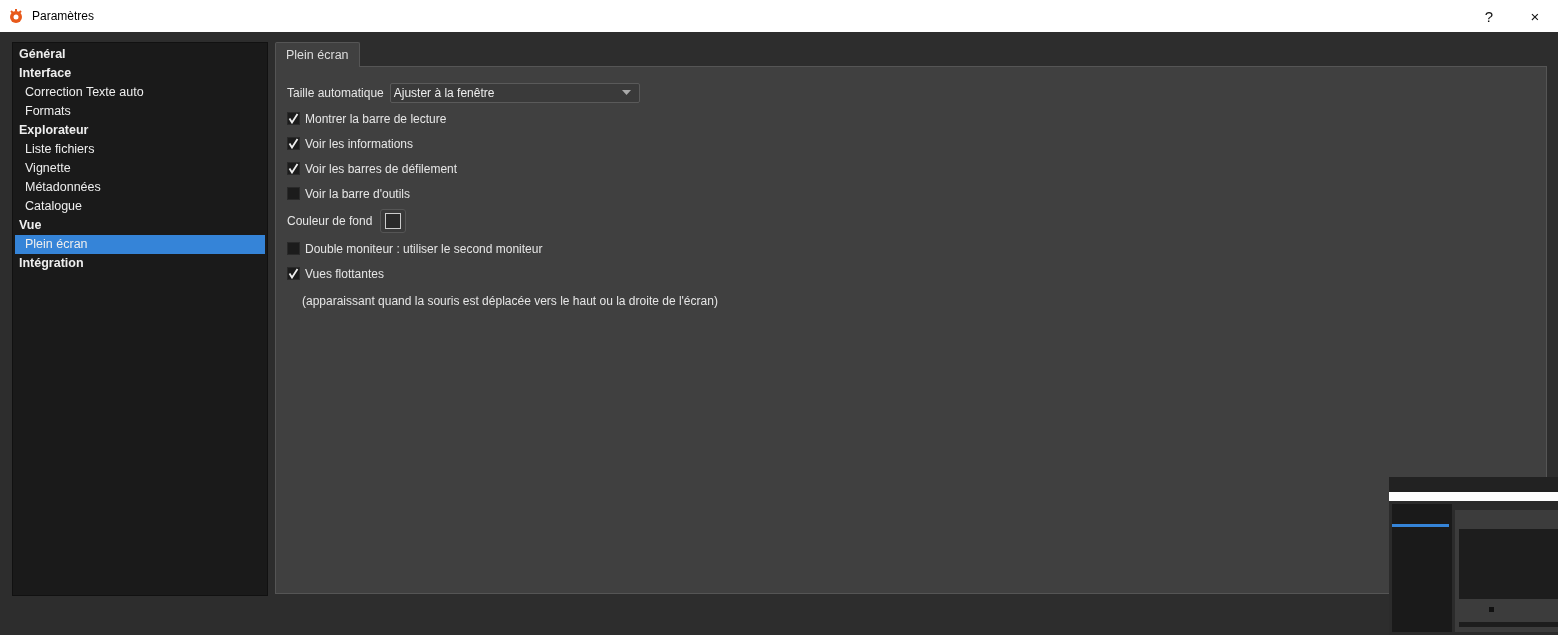 This screenshot has width=1558, height=635. What do you see at coordinates (140, 73) in the screenshot?
I see `sidebar-item: Interface` at bounding box center [140, 73].